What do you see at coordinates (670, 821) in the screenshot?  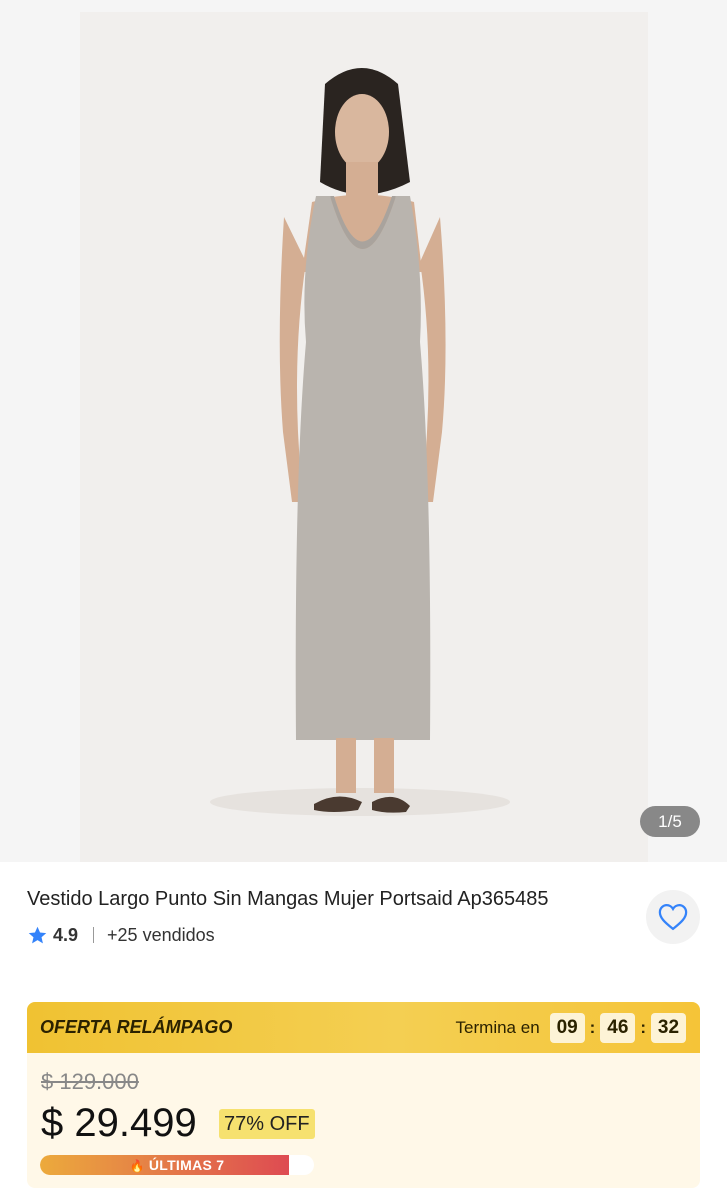 I see `image-counter: 1/5` at bounding box center [670, 821].